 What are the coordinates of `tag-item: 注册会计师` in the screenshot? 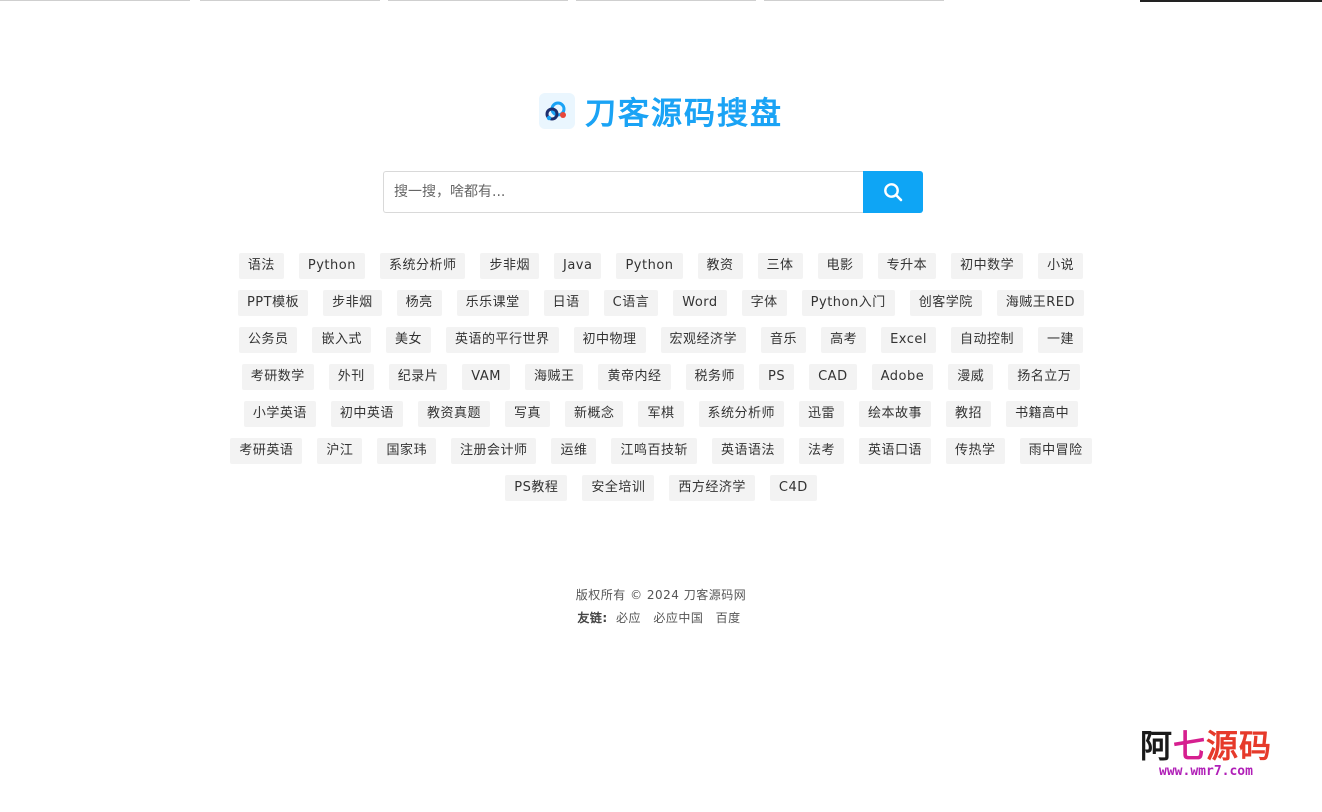 It's located at (493, 451).